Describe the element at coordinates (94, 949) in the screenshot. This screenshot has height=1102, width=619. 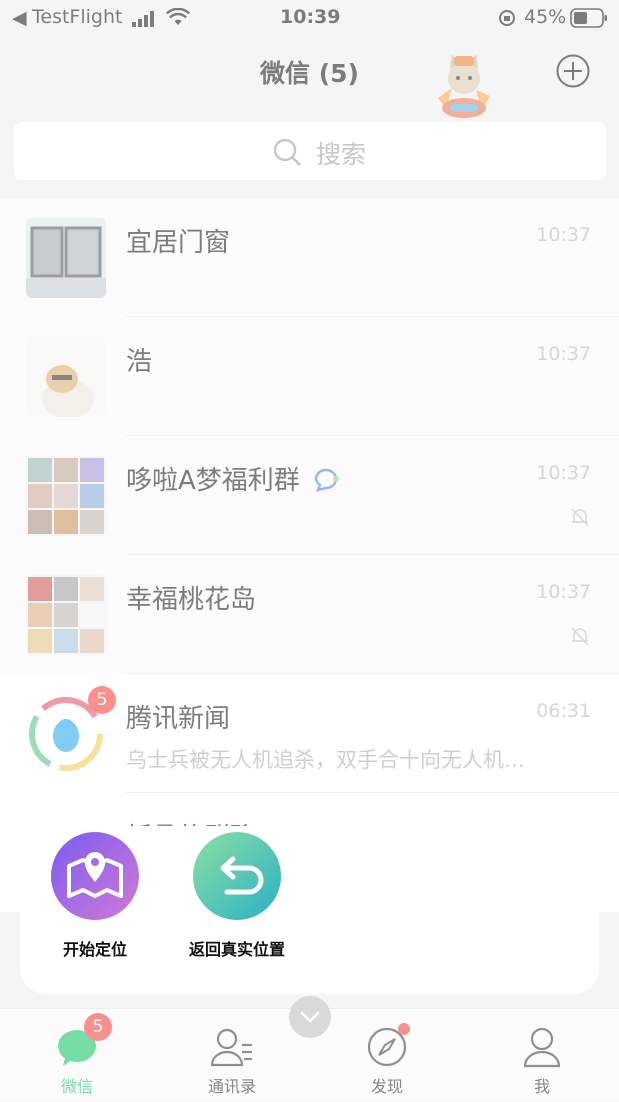
I see `start-location-label: 开始定位` at that location.